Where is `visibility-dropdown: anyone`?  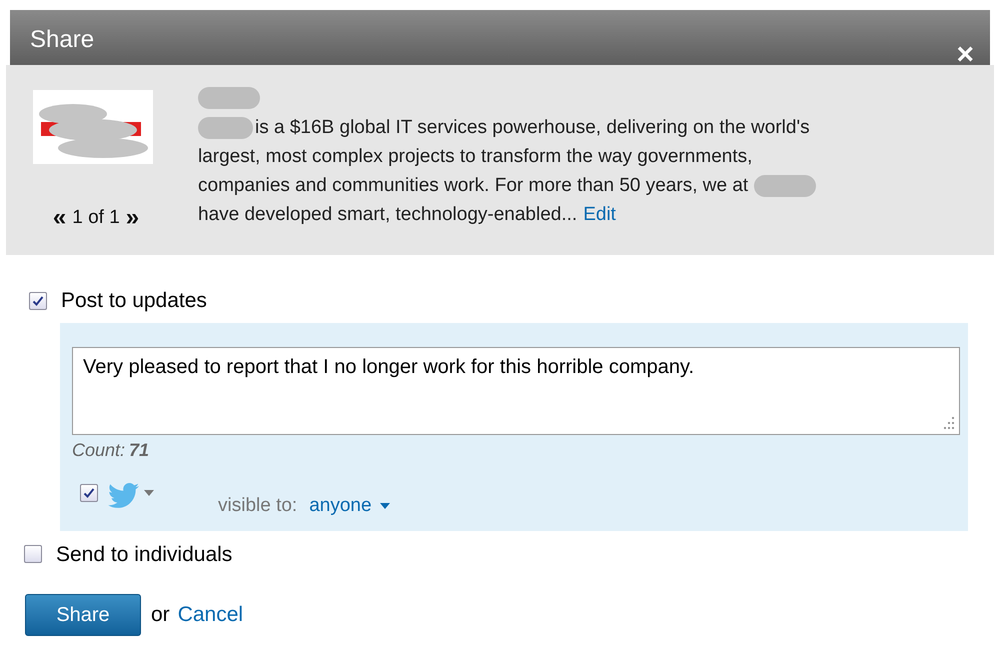
visibility-dropdown: anyone is located at coordinates (349, 506).